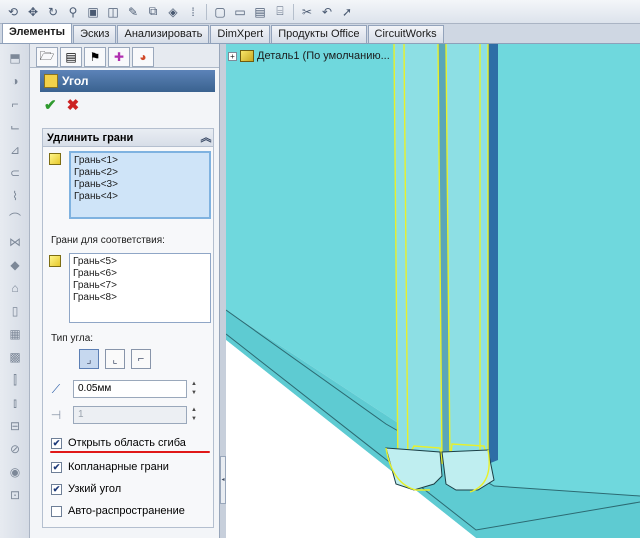  I want to click on corner-type-label: Тип угла:, so click(72, 338).